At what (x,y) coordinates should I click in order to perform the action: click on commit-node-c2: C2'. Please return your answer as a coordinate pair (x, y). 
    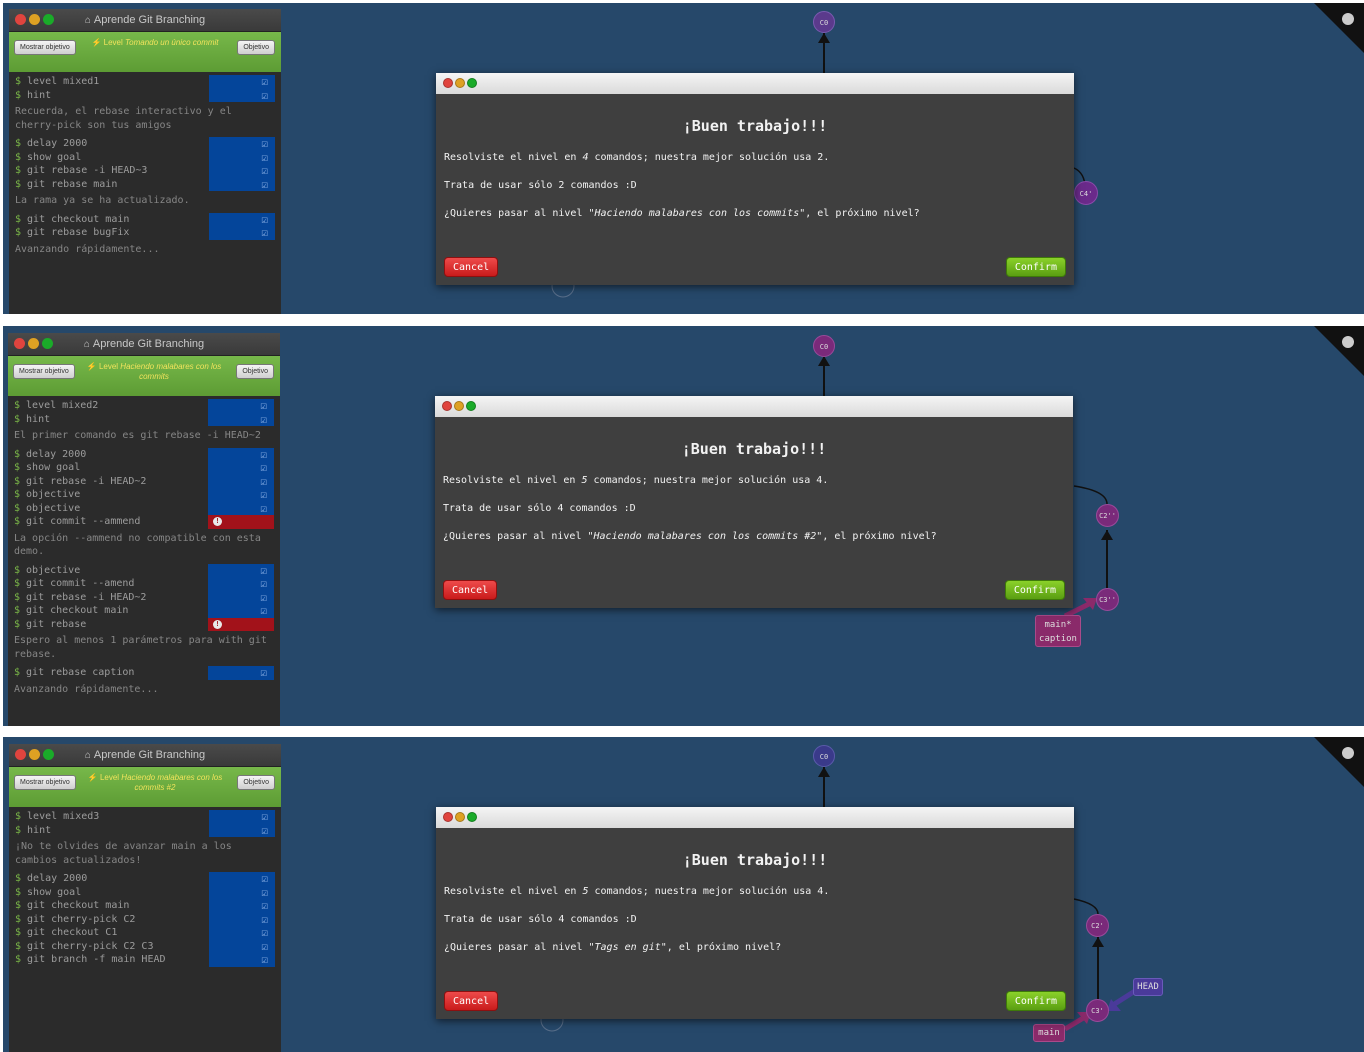
    Looking at the image, I should click on (1097, 925).